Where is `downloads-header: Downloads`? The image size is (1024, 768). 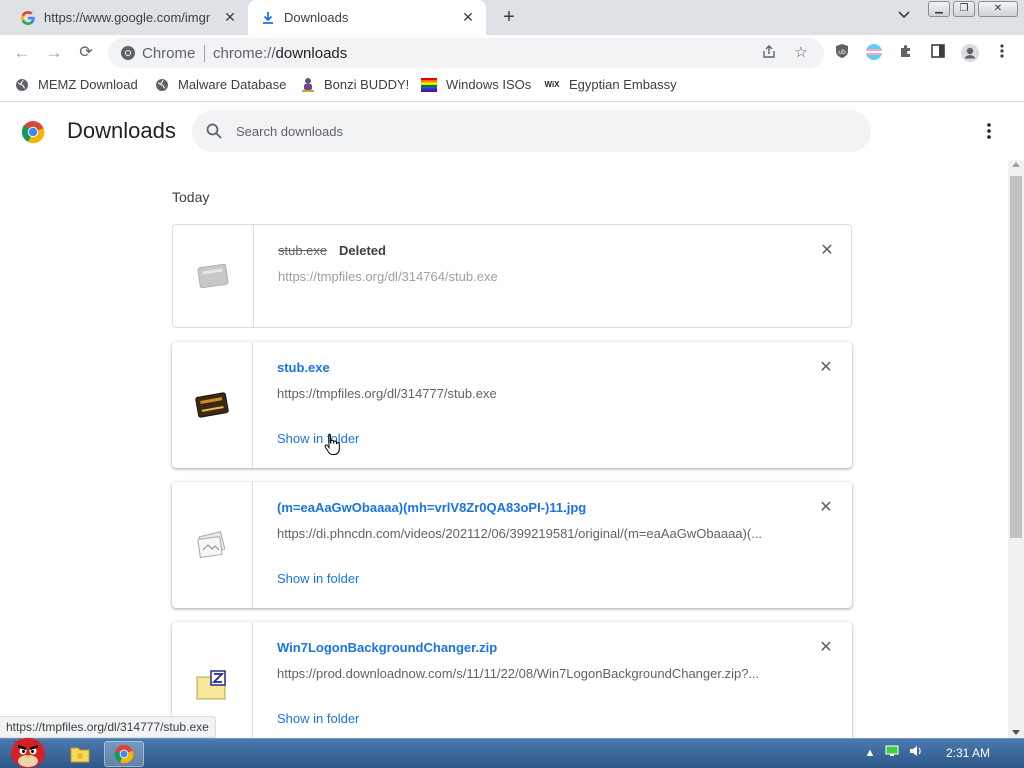
downloads-header: Downloads is located at coordinates (512, 131).